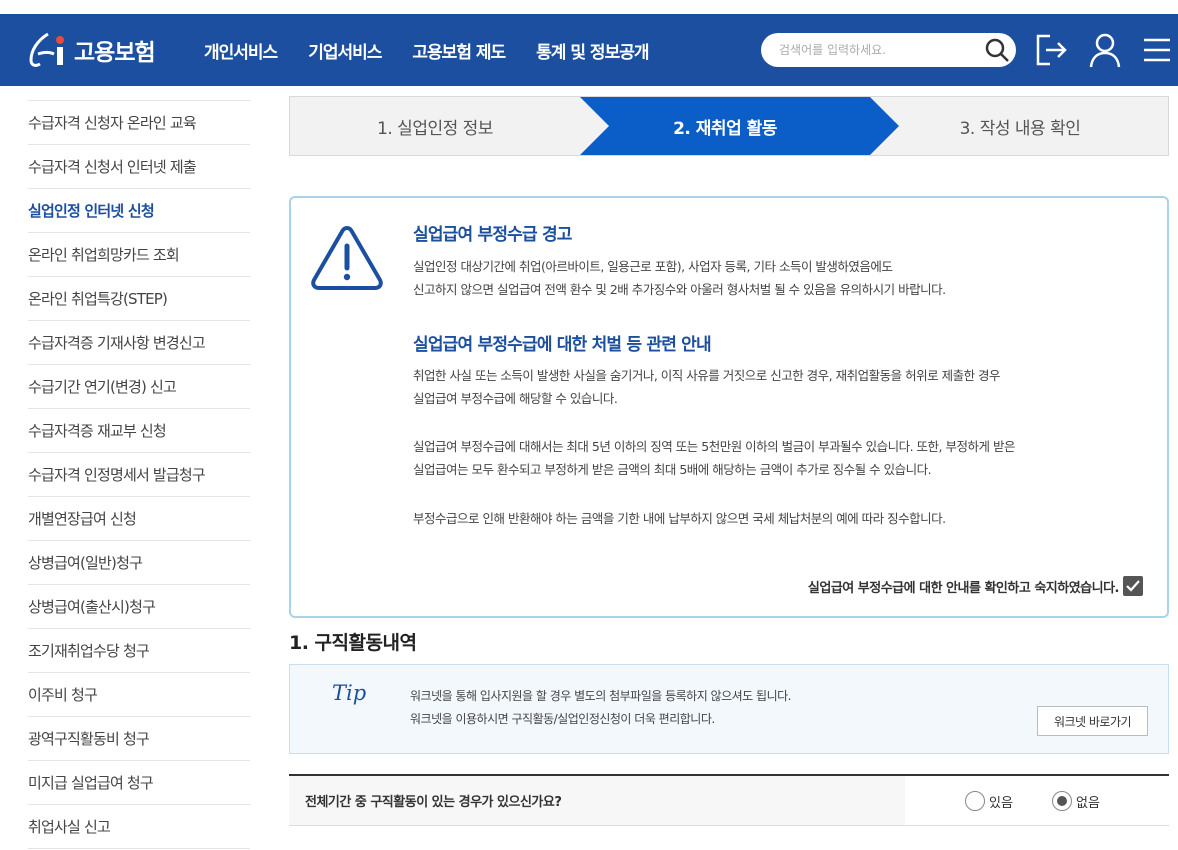 This screenshot has height=850, width=1178. What do you see at coordinates (562, 345) in the screenshot?
I see `penalty-title: 실업급여 부정수급에 대한 처벌 등 관련 안내` at bounding box center [562, 345].